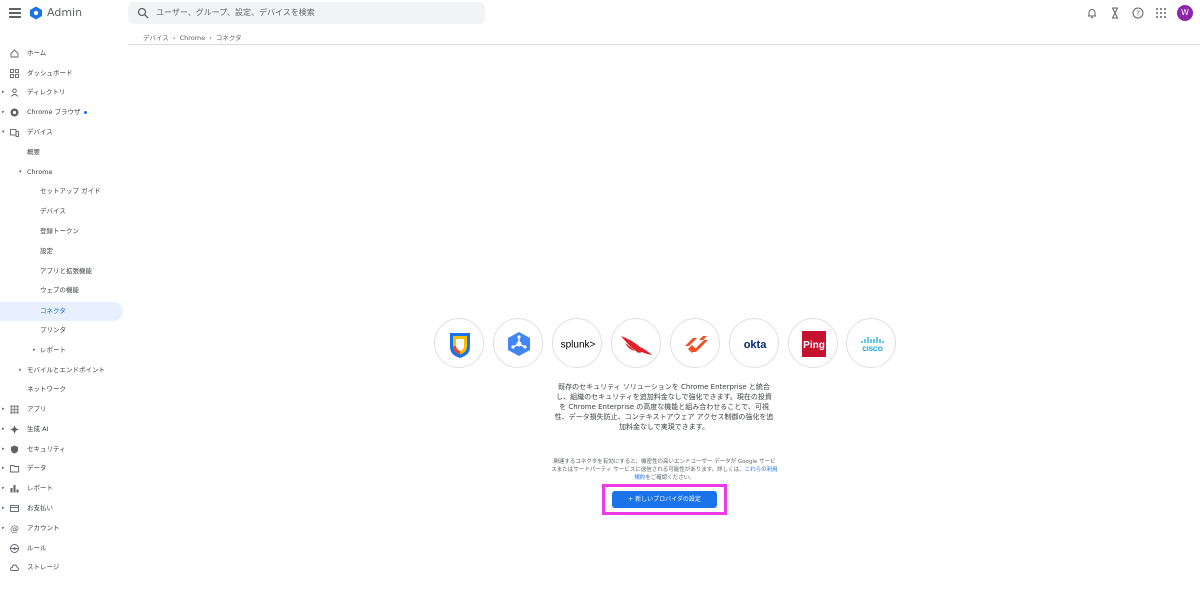 The height and width of the screenshot is (593, 1200). What do you see at coordinates (61, 251) in the screenshot?
I see `sidebar-item-settings: 設定` at bounding box center [61, 251].